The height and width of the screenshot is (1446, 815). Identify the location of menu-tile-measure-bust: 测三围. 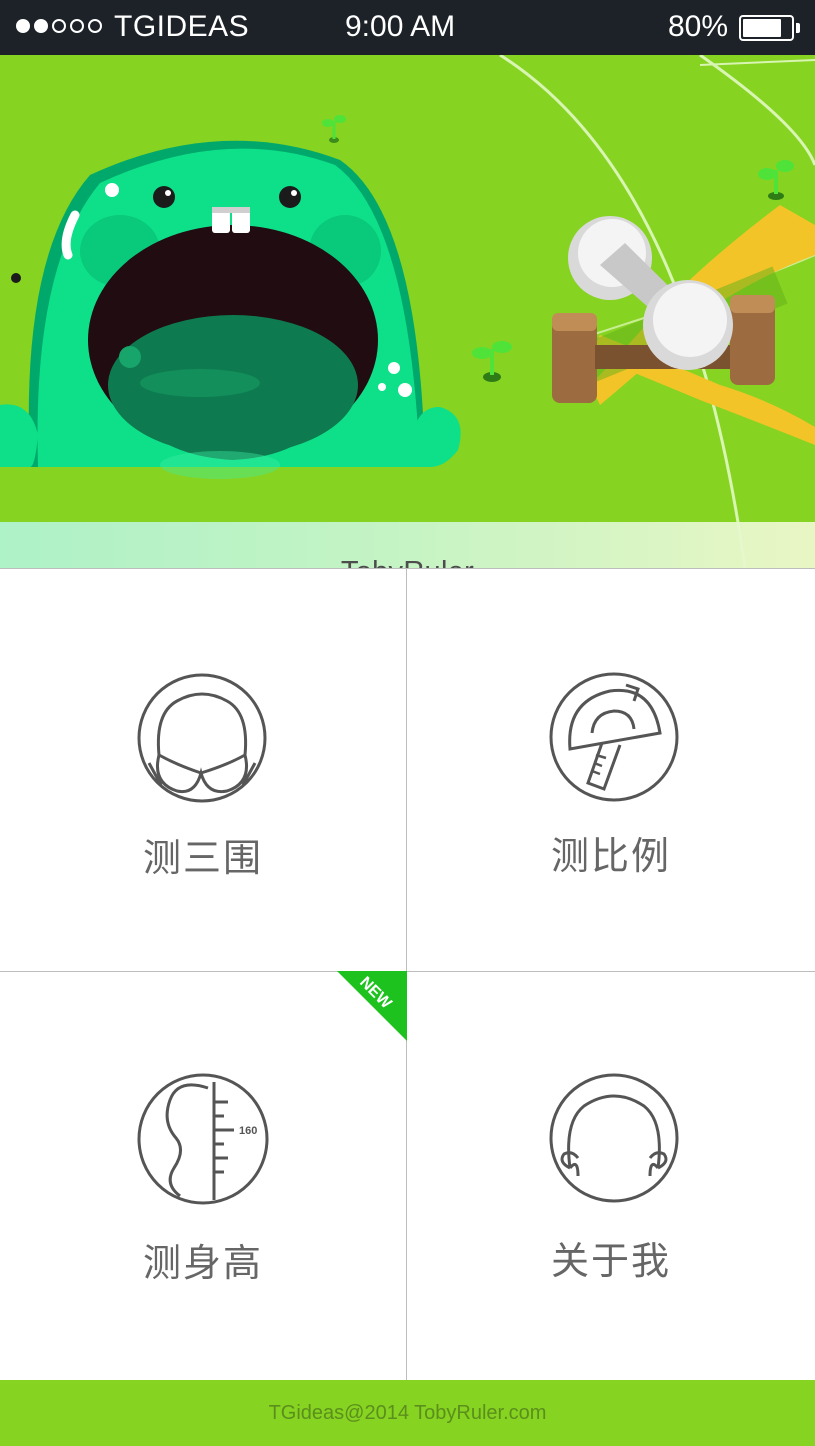
(203, 770).